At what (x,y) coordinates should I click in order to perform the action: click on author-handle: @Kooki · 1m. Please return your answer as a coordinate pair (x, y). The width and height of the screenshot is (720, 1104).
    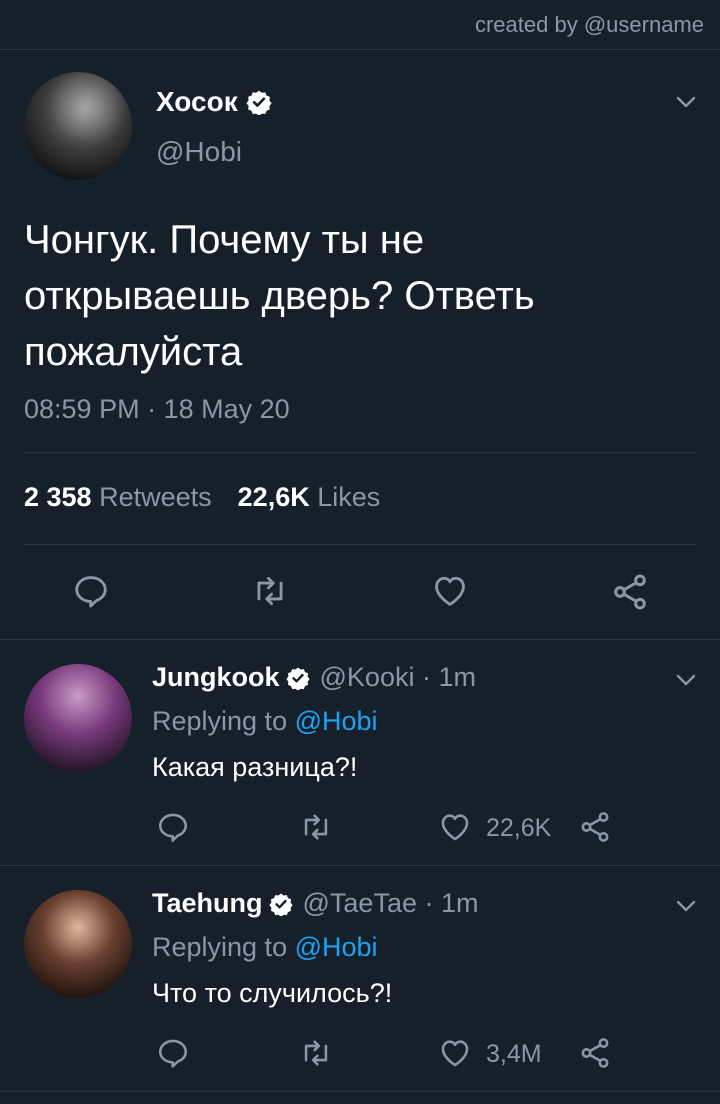
    Looking at the image, I should click on (397, 677).